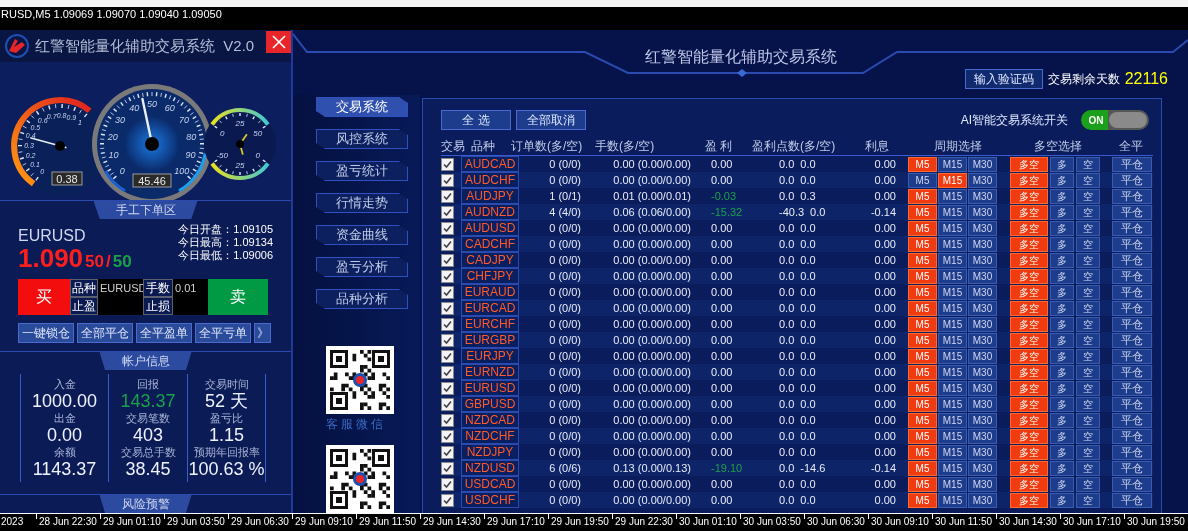 The width and height of the screenshot is (1188, 531). I want to click on close-button, so click(278, 42).